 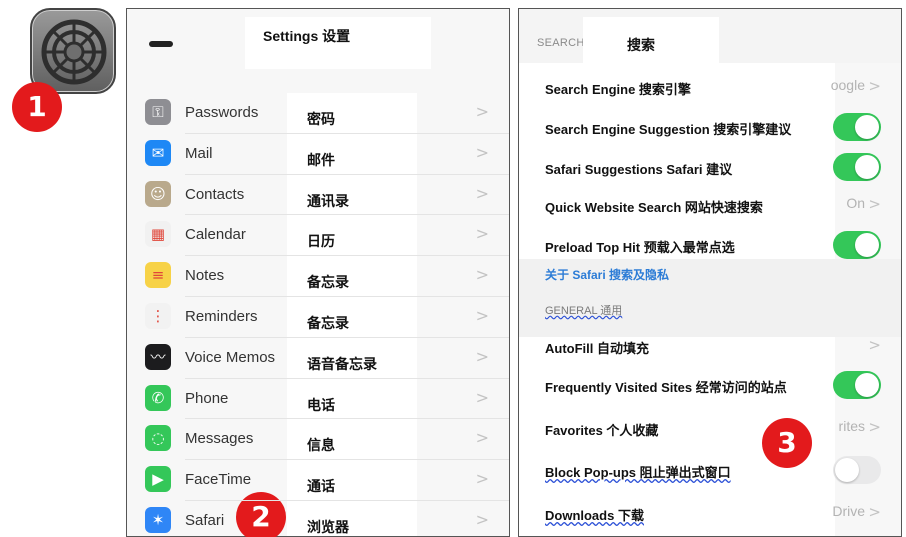 I want to click on sidebar-item-messages: ◌ Messages 信息 >, so click(x=318, y=440).